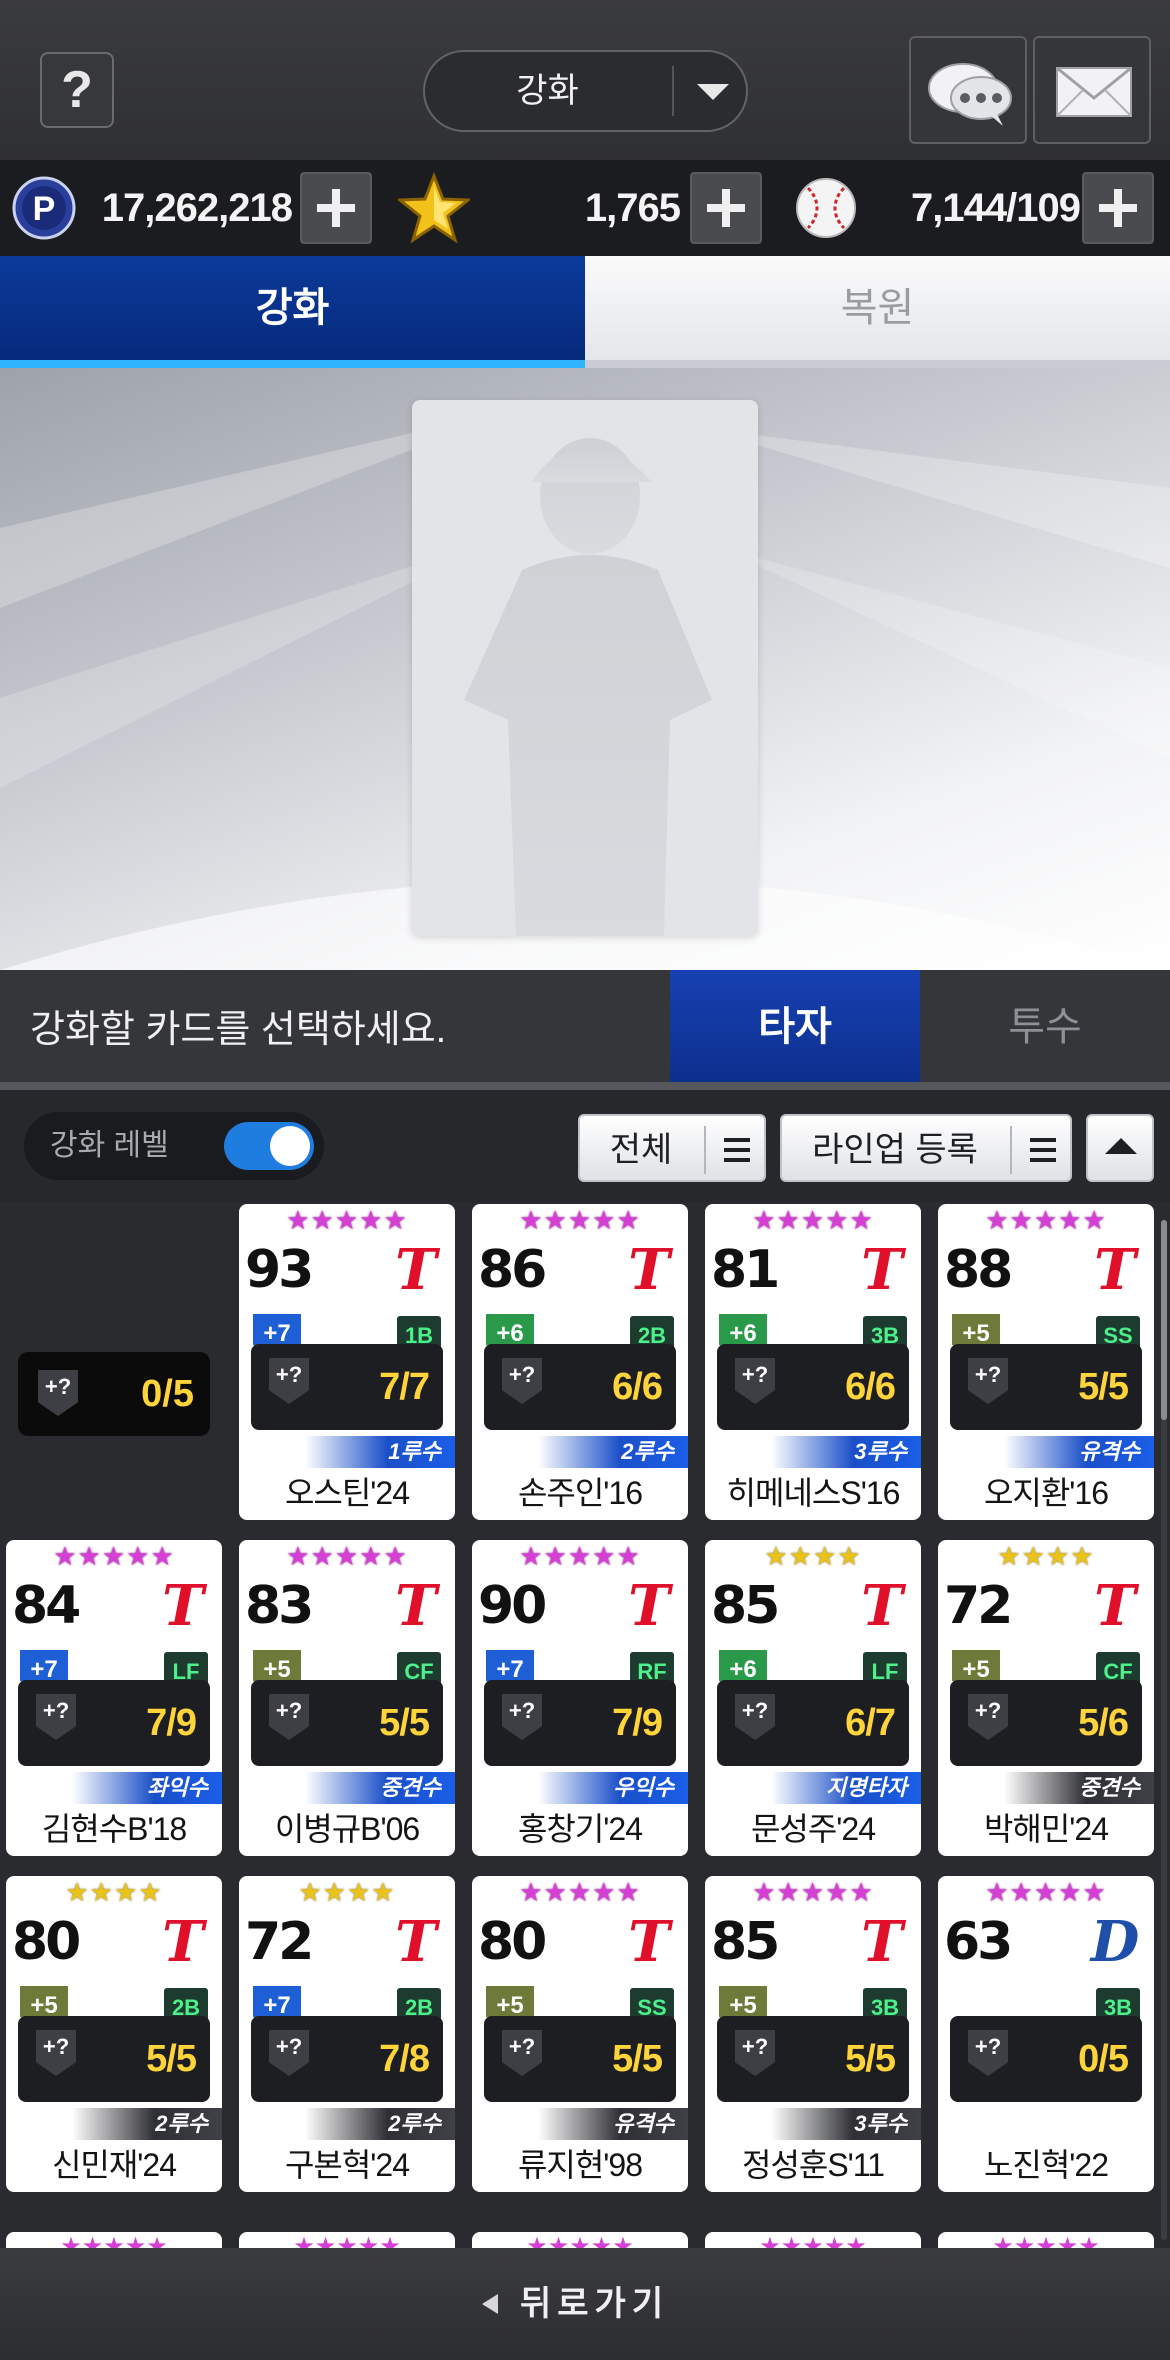 Image resolution: width=1170 pixels, height=2360 pixels. I want to click on scrollbar-thumb, so click(1164, 1320).